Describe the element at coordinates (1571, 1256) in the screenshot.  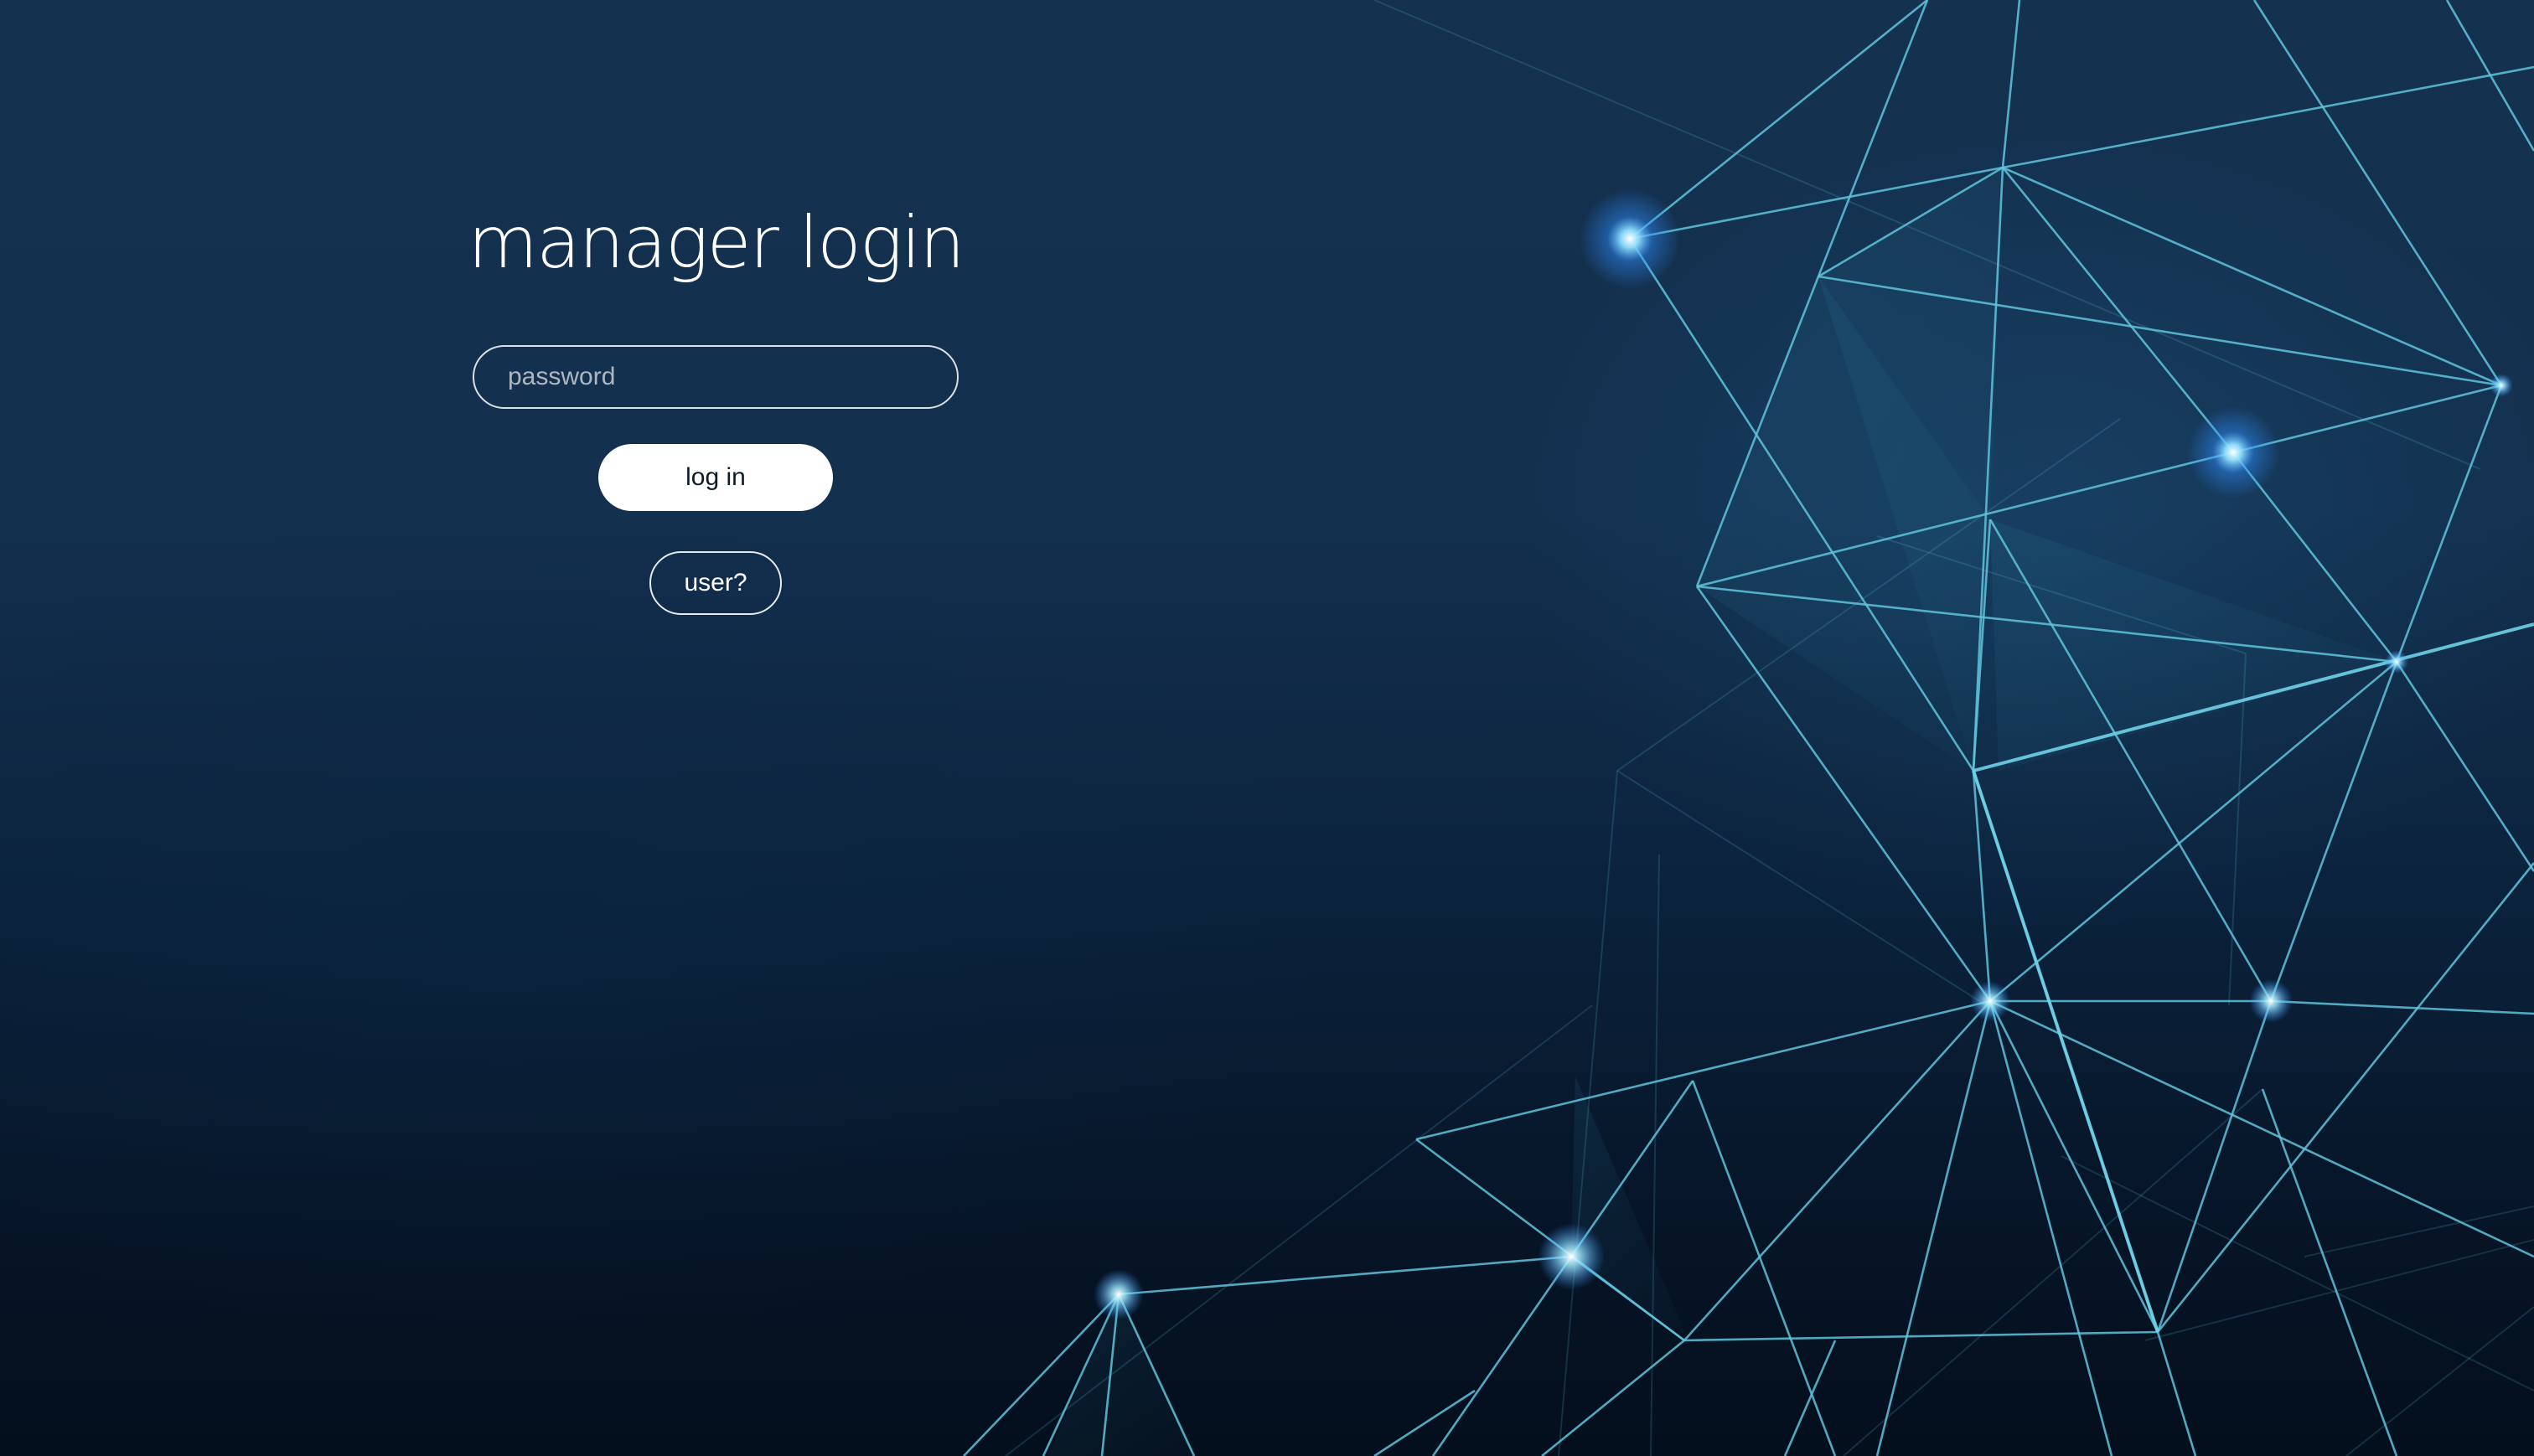
I see `node-glow-medium` at that location.